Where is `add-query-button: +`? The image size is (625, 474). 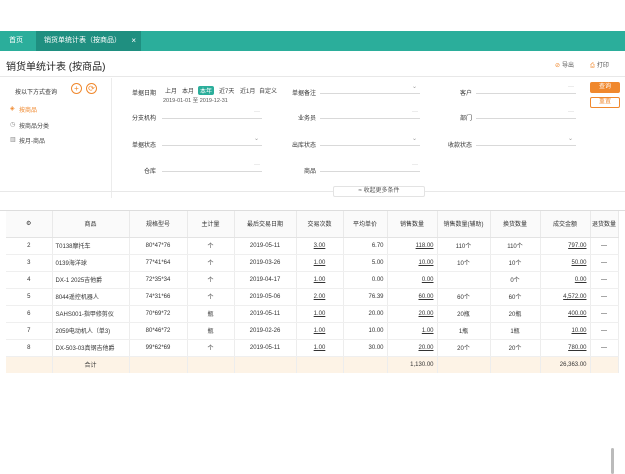
add-query-button: + is located at coordinates (76, 88).